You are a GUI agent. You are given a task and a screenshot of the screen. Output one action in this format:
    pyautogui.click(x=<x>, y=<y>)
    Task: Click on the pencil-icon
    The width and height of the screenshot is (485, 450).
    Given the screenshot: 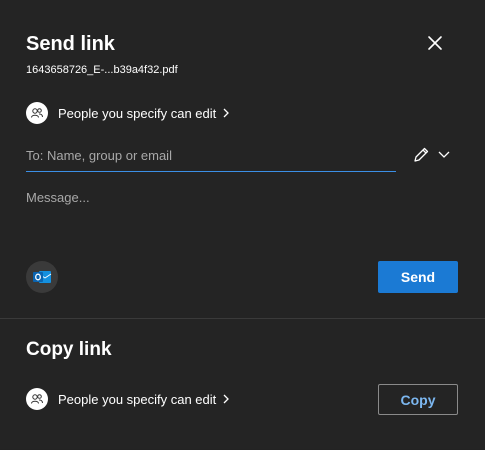 What is the action you would take?
    pyautogui.click(x=421, y=155)
    